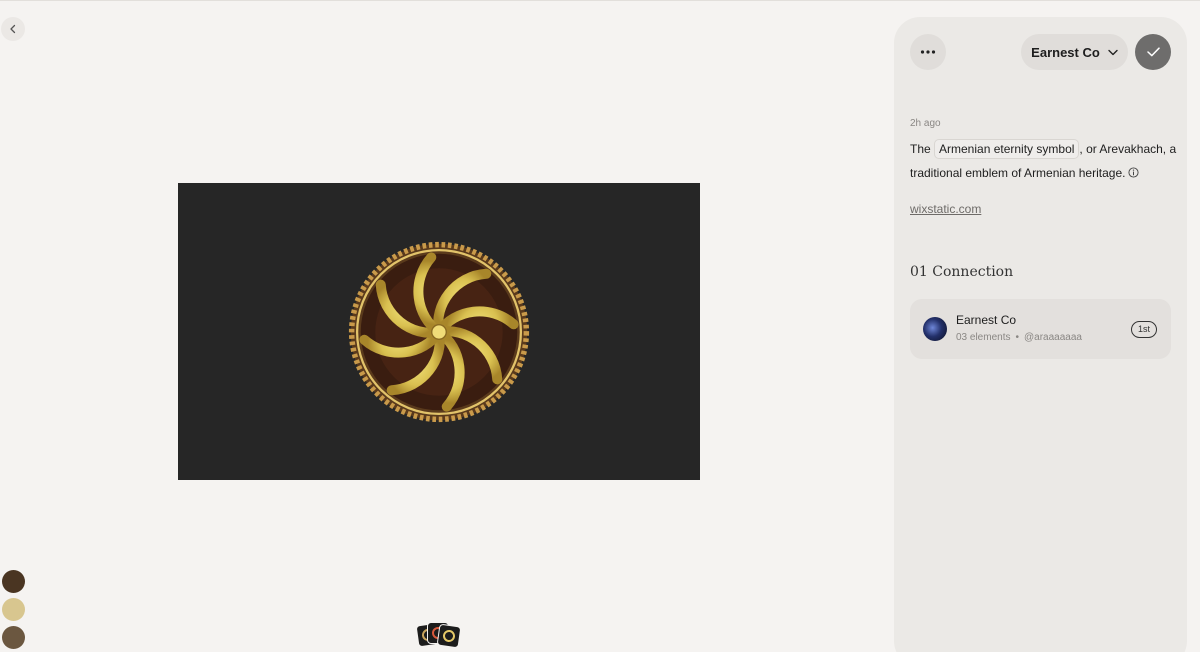 This screenshot has width=1200, height=652. Describe the element at coordinates (986, 320) in the screenshot. I see `connection-name: Earnest Co` at that location.